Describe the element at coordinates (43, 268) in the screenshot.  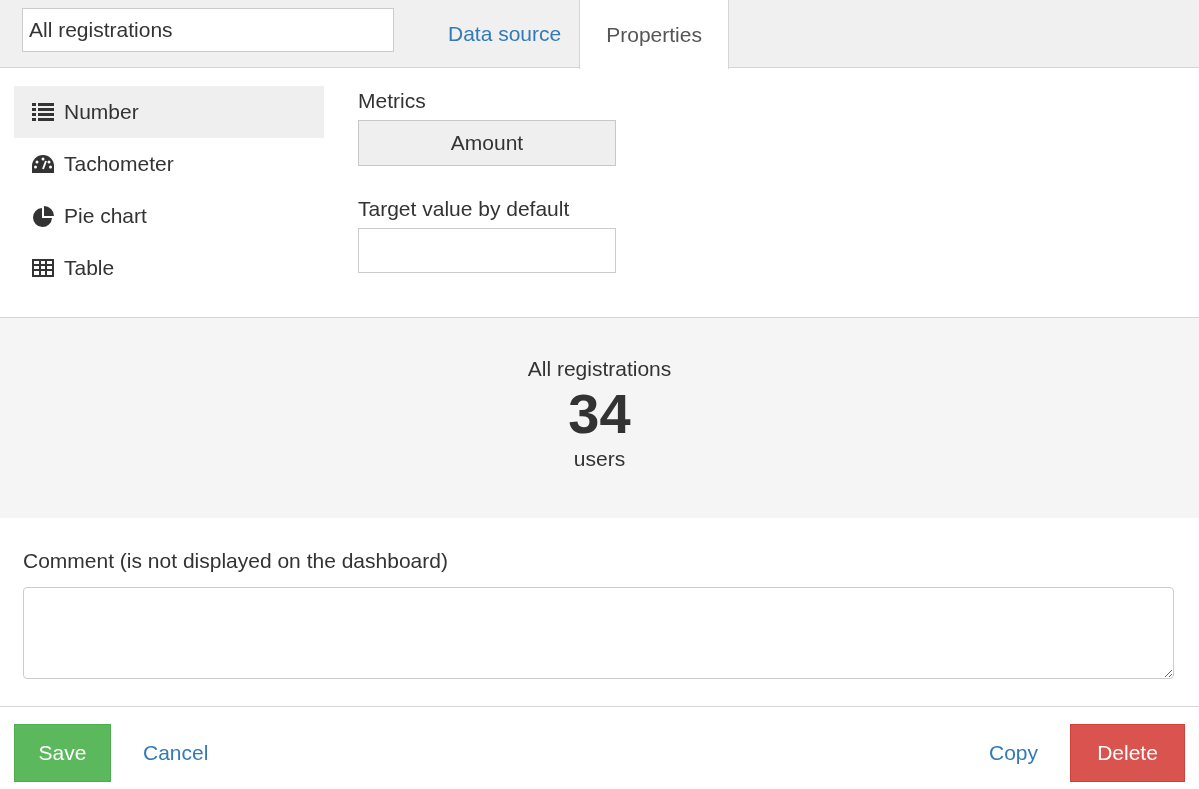
I see `table-icon` at that location.